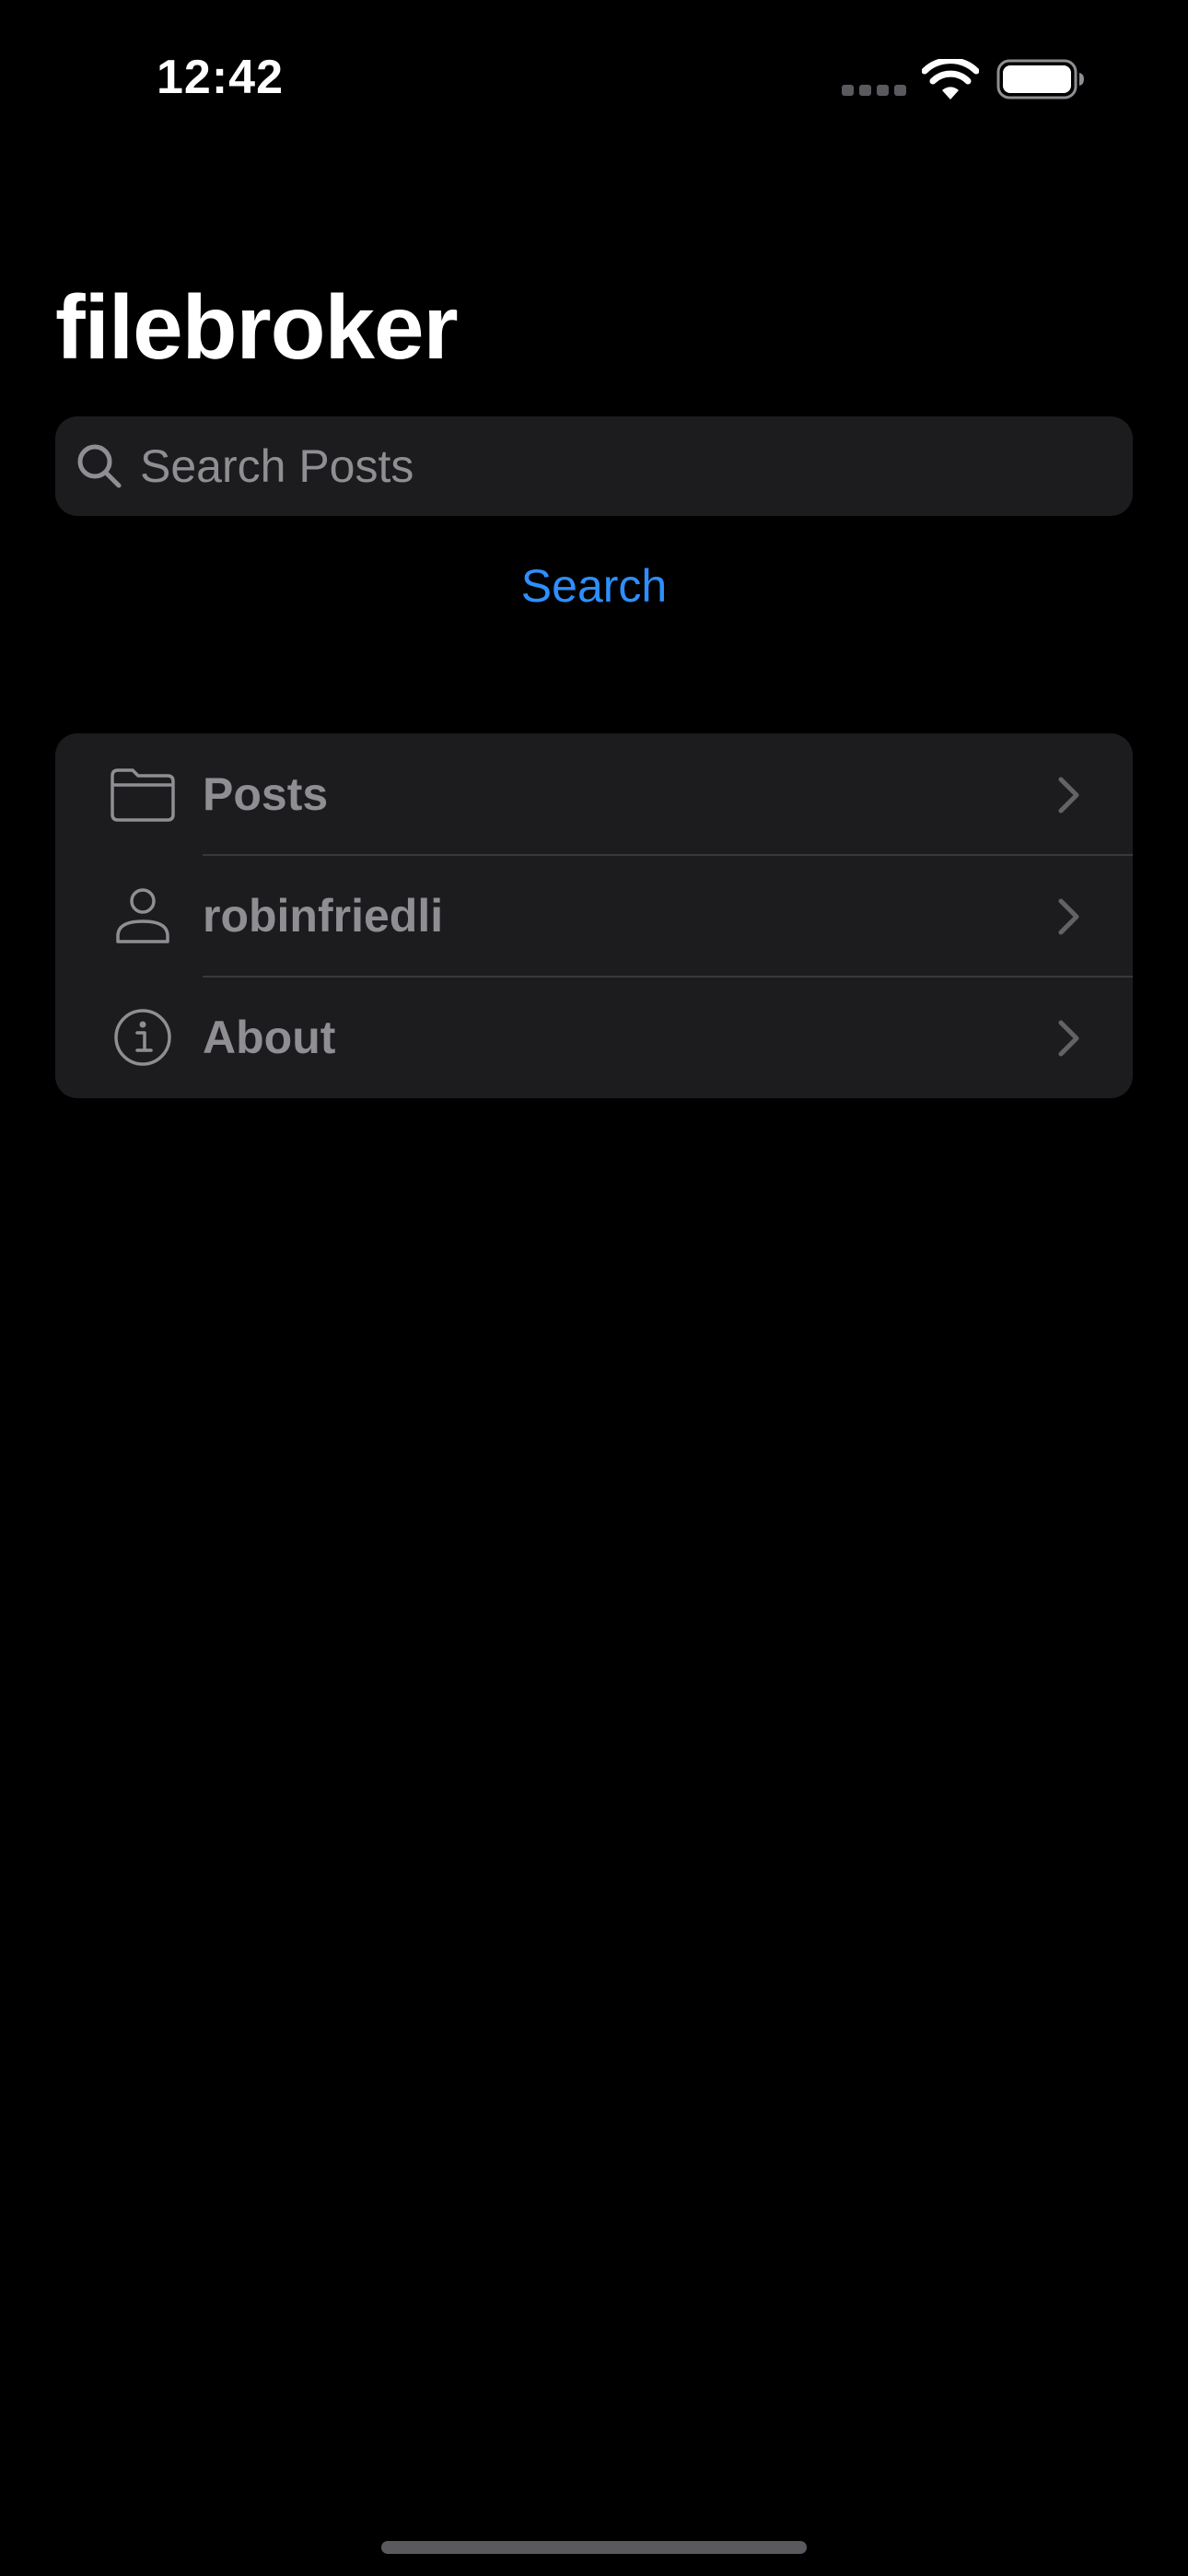 Image resolution: width=1188 pixels, height=2576 pixels. I want to click on signal-dots-icon, so click(874, 91).